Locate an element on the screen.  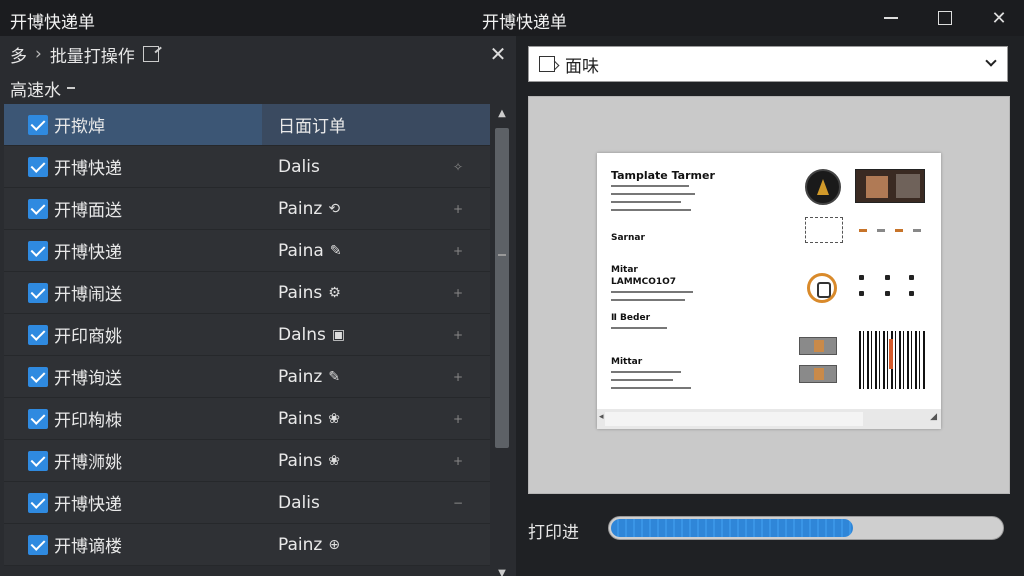
item-name: 开博询送 is located at coordinates (88, 379).